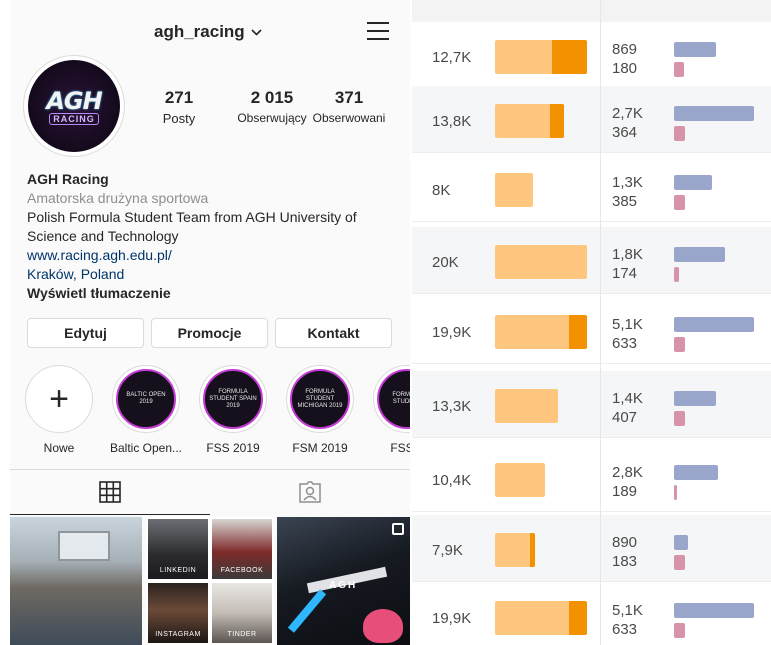  Describe the element at coordinates (591, 478) in the screenshot. I see `insight-row: 10,4K 2,8K 189` at that location.